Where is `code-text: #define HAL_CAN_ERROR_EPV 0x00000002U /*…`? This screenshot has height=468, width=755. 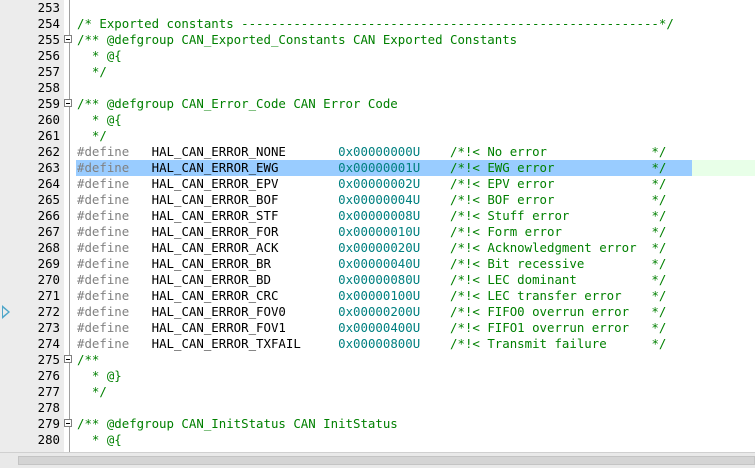
code-text: #define HAL_CAN_ERROR_EPV 0x00000002U /*… is located at coordinates (371, 184).